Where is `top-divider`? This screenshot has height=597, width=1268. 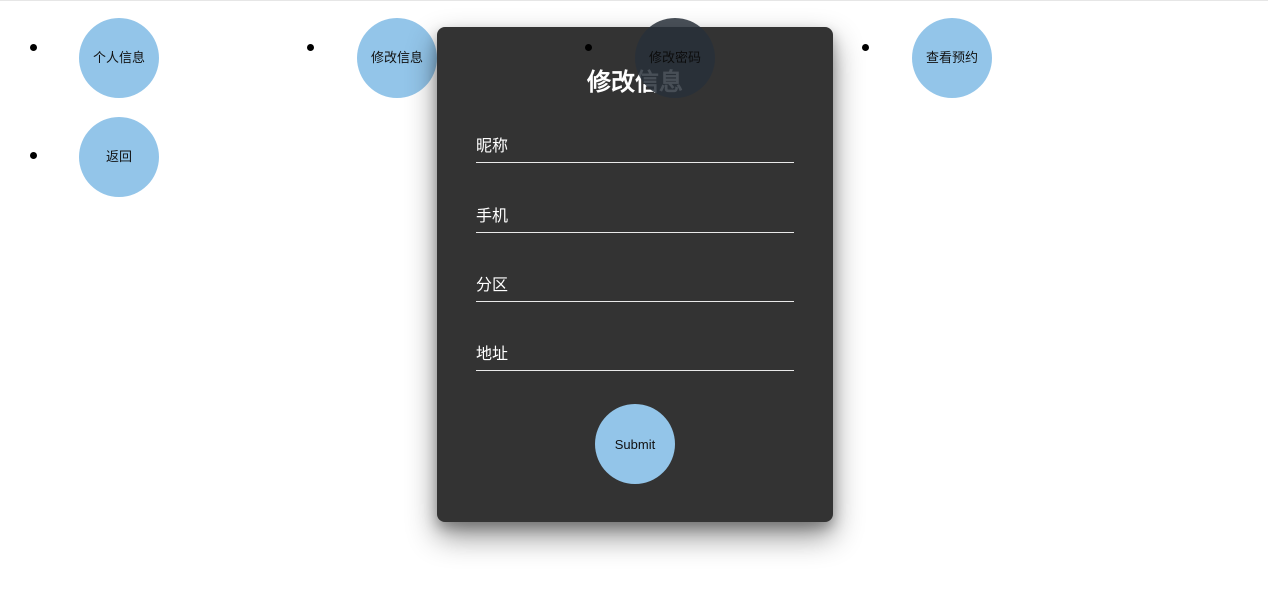 top-divider is located at coordinates (634, 0).